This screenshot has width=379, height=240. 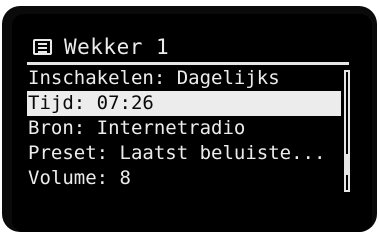 I want to click on menu-list-icon, so click(x=42, y=47).